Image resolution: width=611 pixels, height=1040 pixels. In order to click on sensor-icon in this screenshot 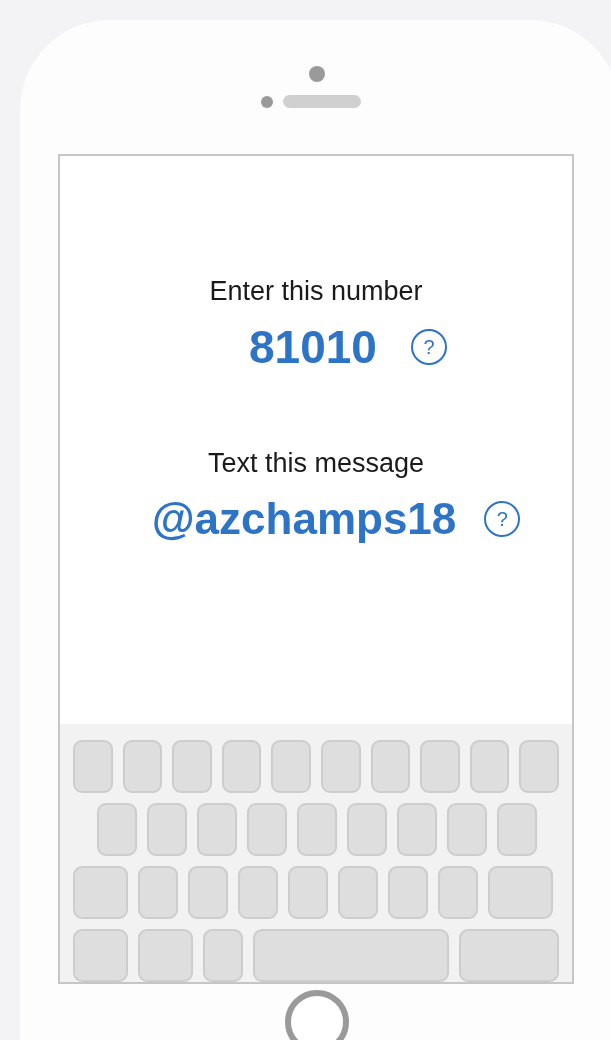, I will do `click(267, 101)`.